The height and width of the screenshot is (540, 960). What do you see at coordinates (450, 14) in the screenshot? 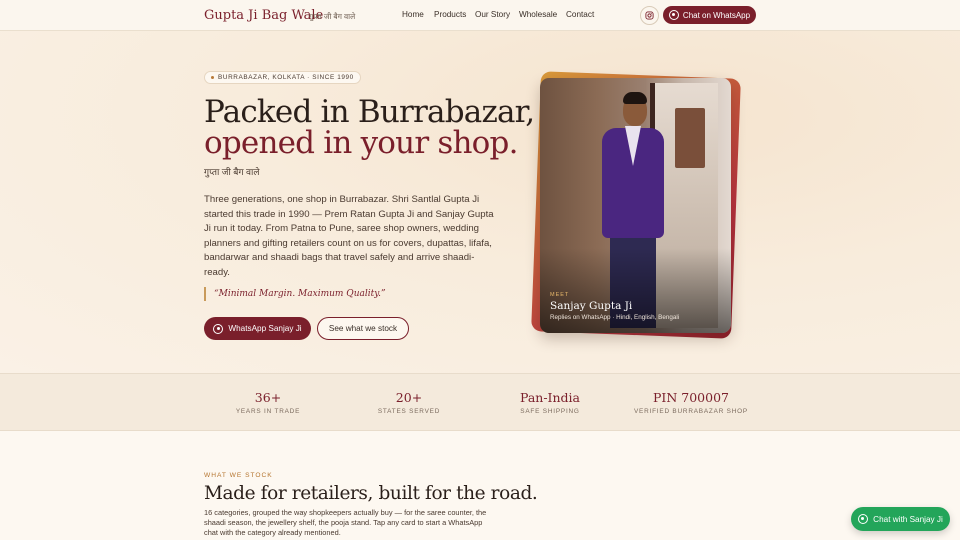
I see `nav-link-products: Products` at bounding box center [450, 14].